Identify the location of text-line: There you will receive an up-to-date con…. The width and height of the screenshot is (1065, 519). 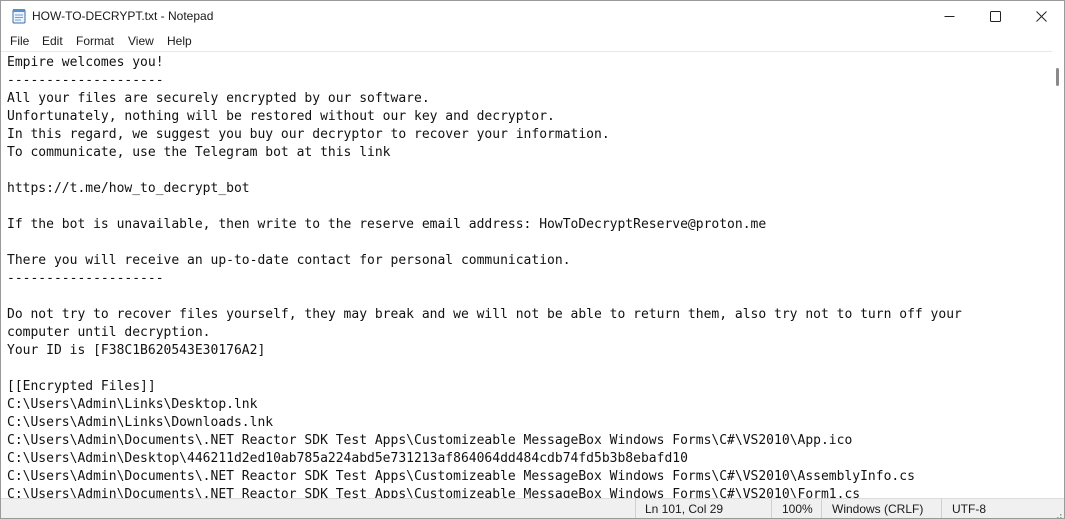
(289, 260).